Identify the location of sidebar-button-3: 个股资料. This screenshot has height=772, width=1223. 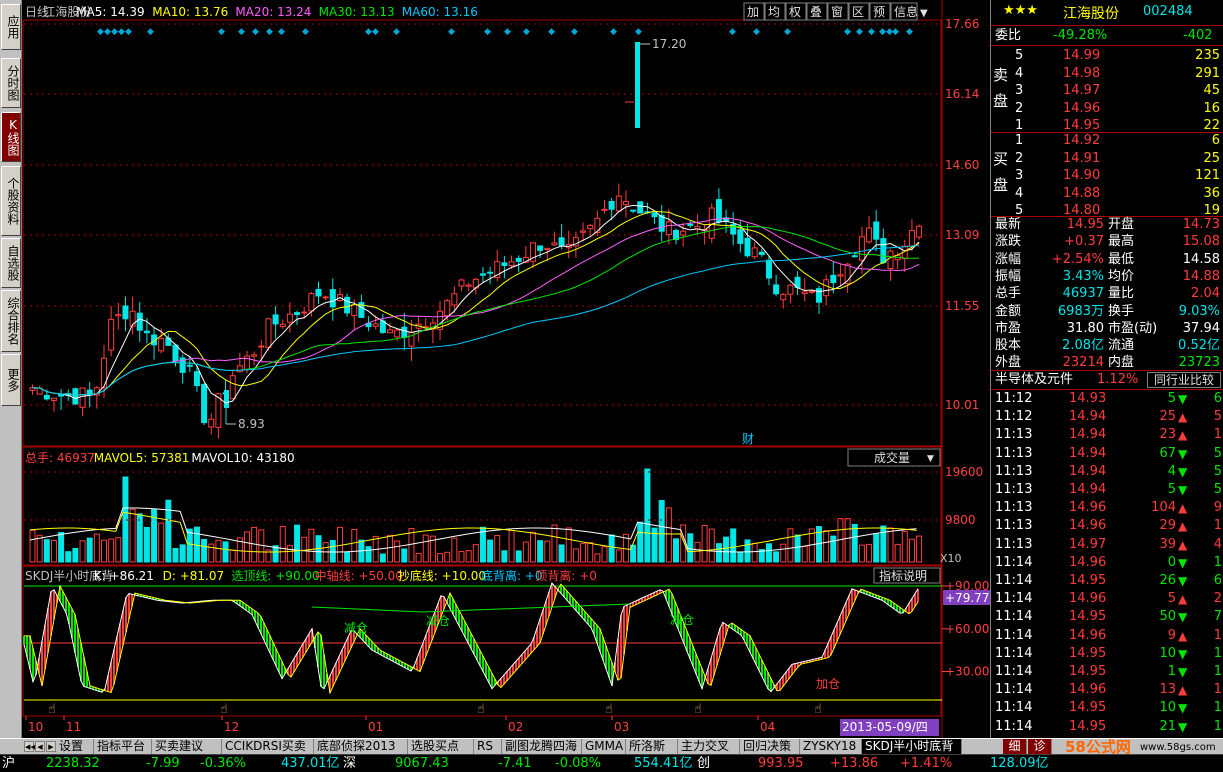
(11, 201).